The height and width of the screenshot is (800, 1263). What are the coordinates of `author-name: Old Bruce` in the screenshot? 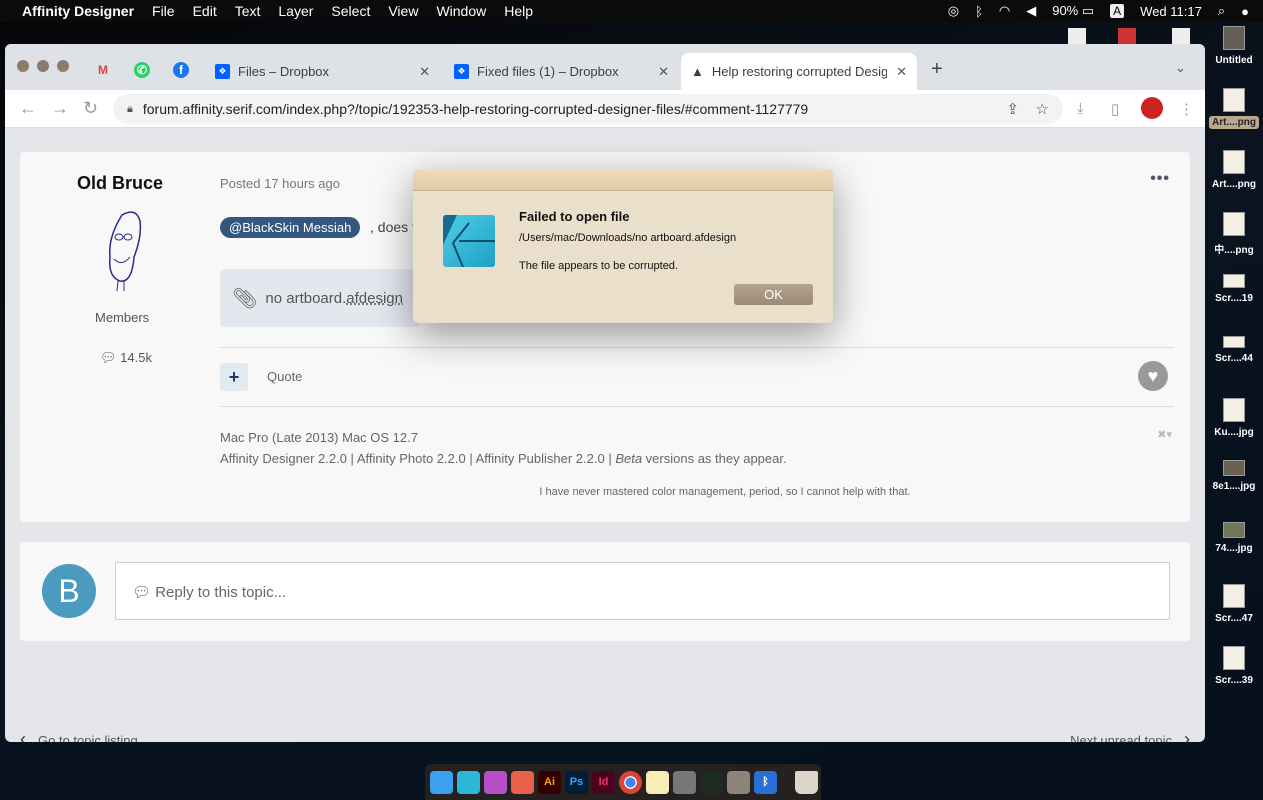 It's located at (120, 183).